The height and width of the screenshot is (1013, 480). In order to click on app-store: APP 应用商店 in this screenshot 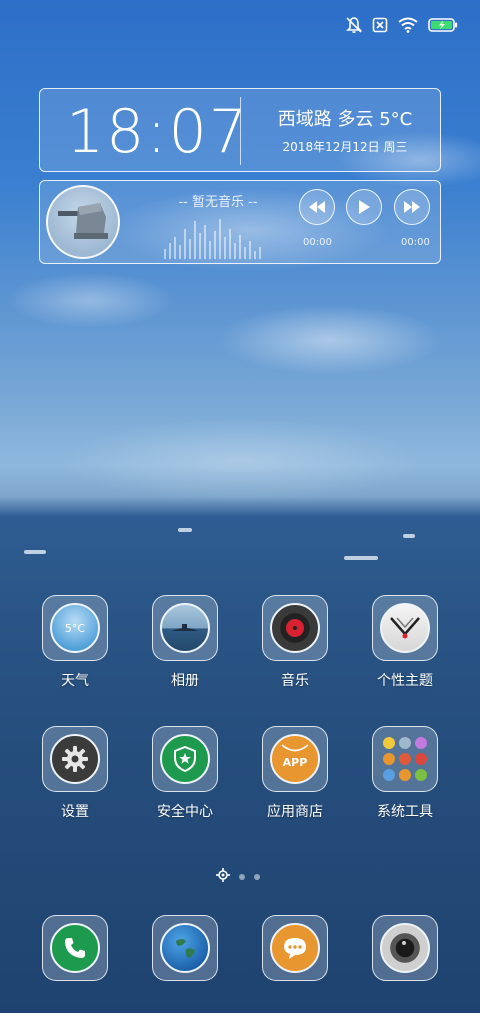, I will do `click(295, 773)`.